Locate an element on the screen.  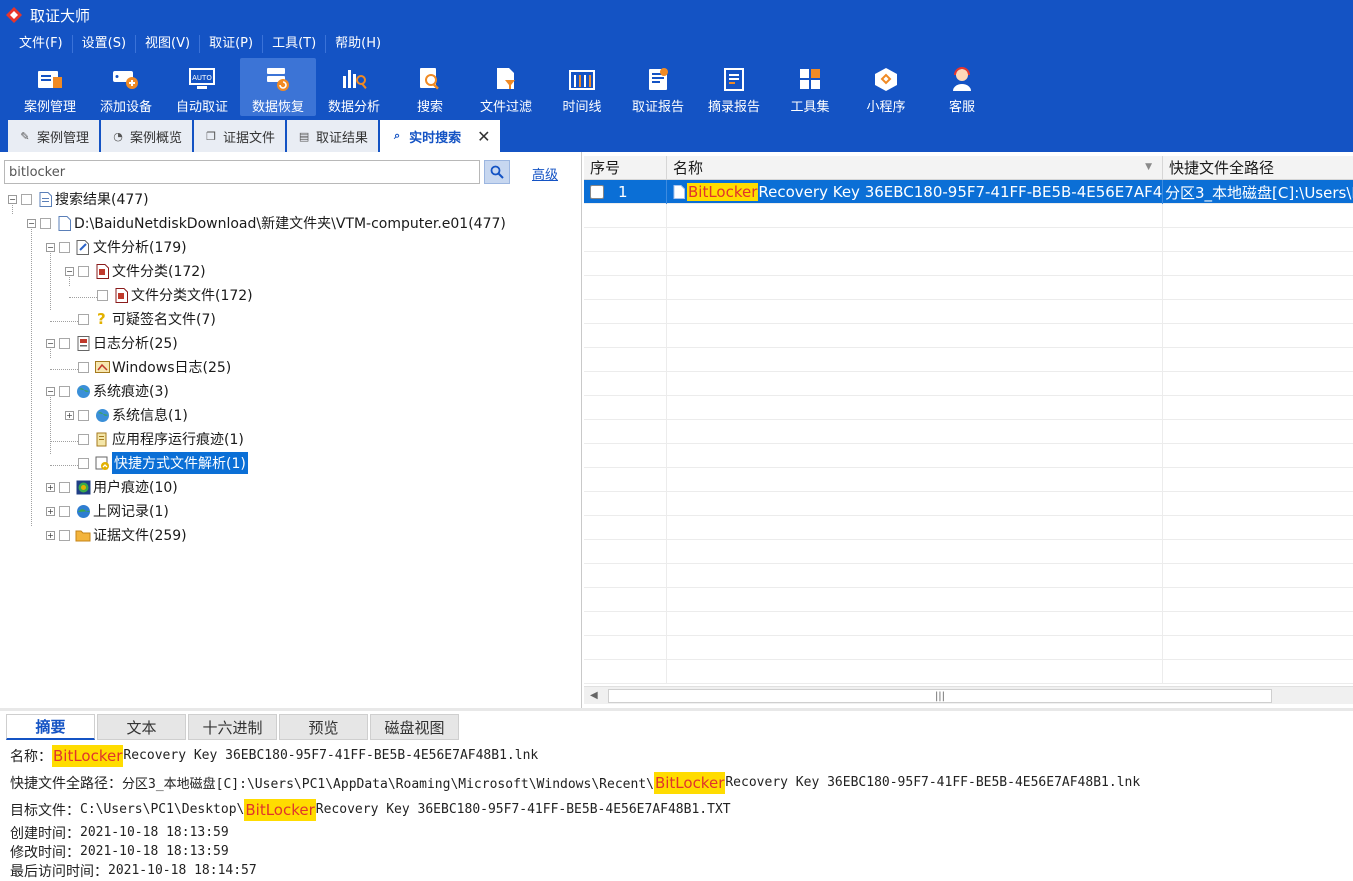
tree-node-windows-log: Windows日志(25) is located at coordinates (154, 367).